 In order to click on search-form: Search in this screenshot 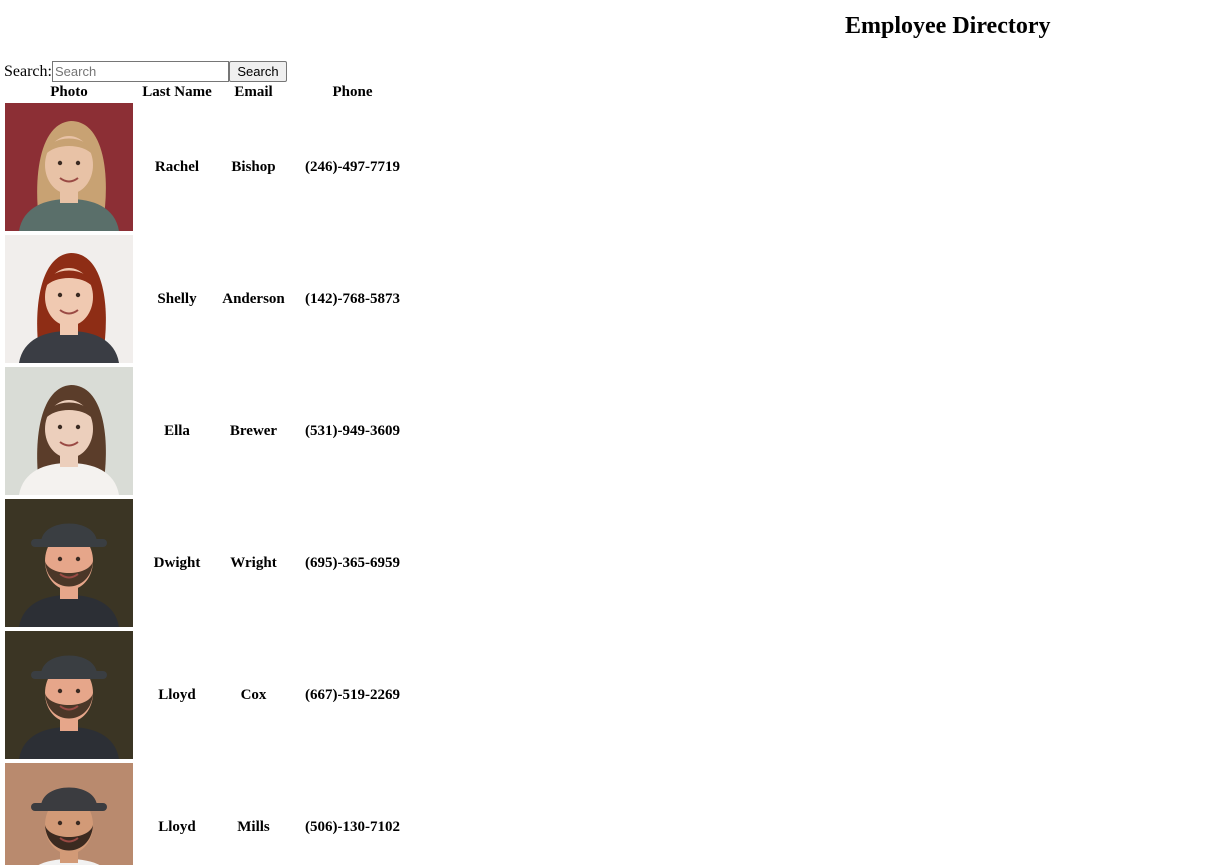, I will do `click(145, 71)`.